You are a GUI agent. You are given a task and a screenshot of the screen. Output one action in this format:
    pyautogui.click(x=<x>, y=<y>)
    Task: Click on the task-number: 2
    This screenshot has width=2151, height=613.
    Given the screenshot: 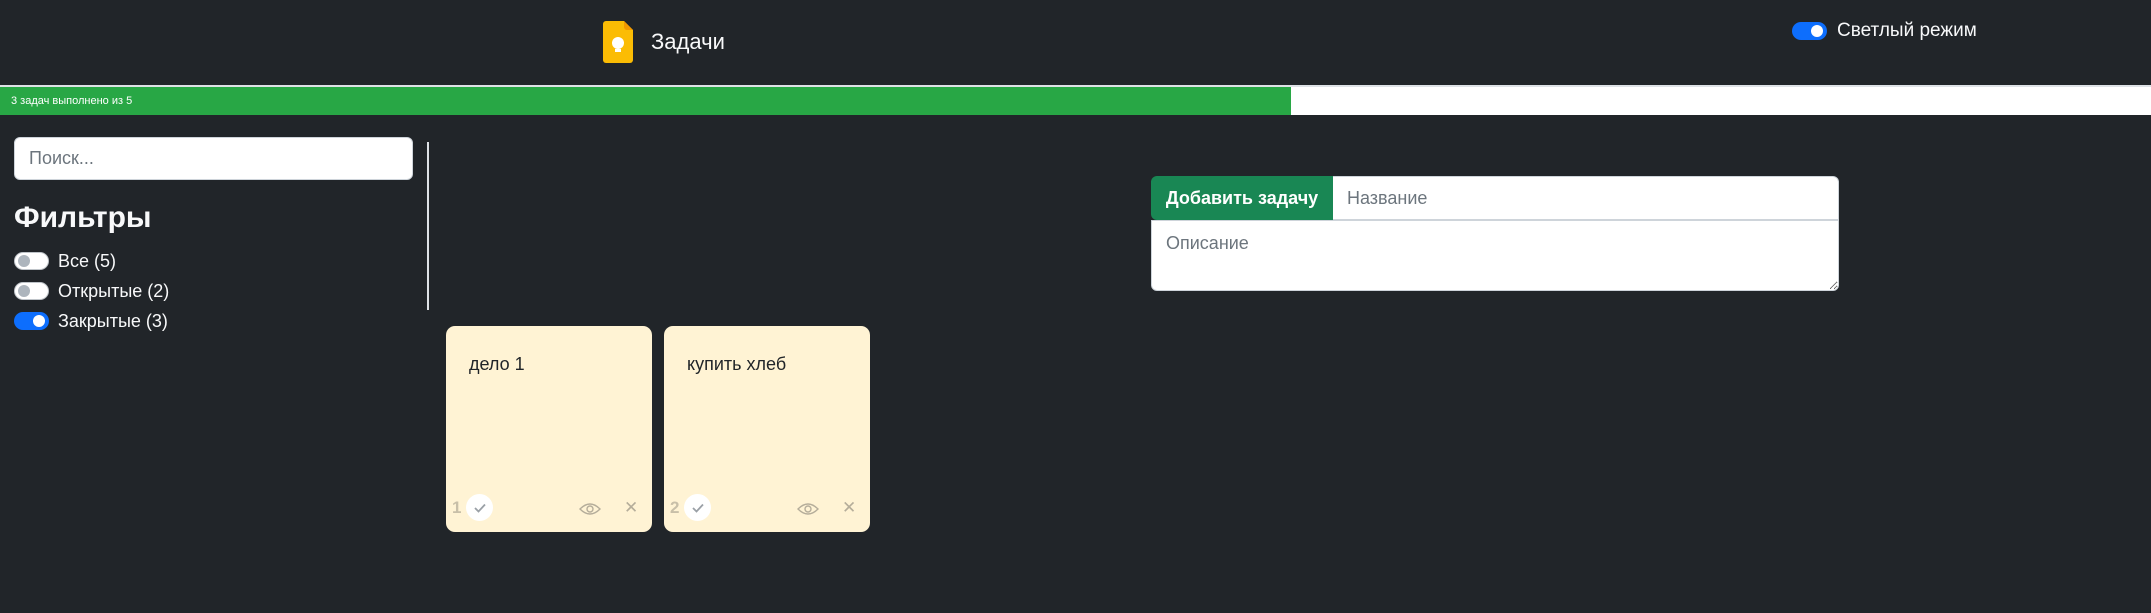 What is the action you would take?
    pyautogui.click(x=675, y=507)
    